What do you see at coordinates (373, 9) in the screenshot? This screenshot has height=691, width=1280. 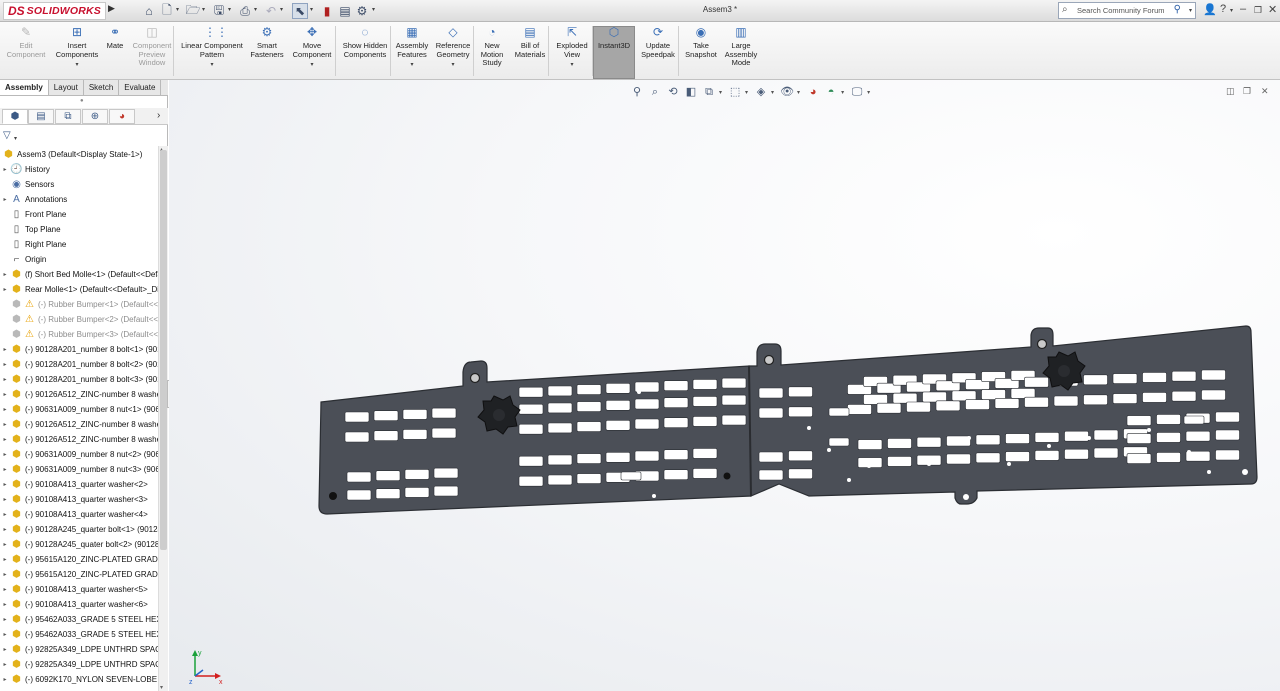 I see `options-dropdown-icon: ▾` at bounding box center [373, 9].